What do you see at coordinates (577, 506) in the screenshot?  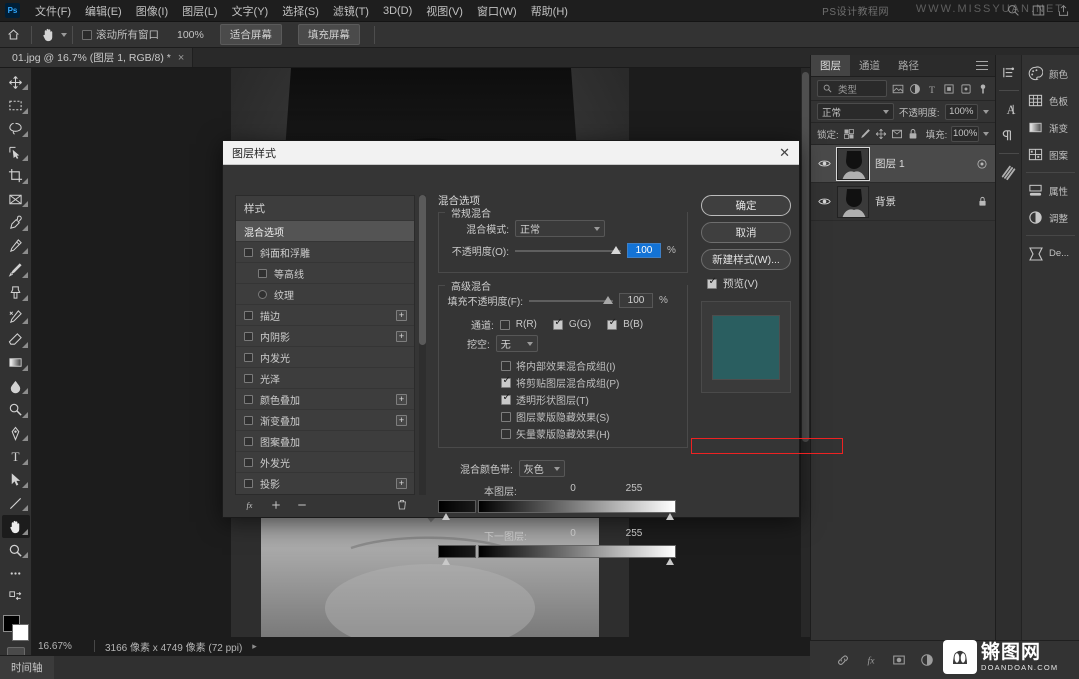 I see `this-layer-gradient` at bounding box center [577, 506].